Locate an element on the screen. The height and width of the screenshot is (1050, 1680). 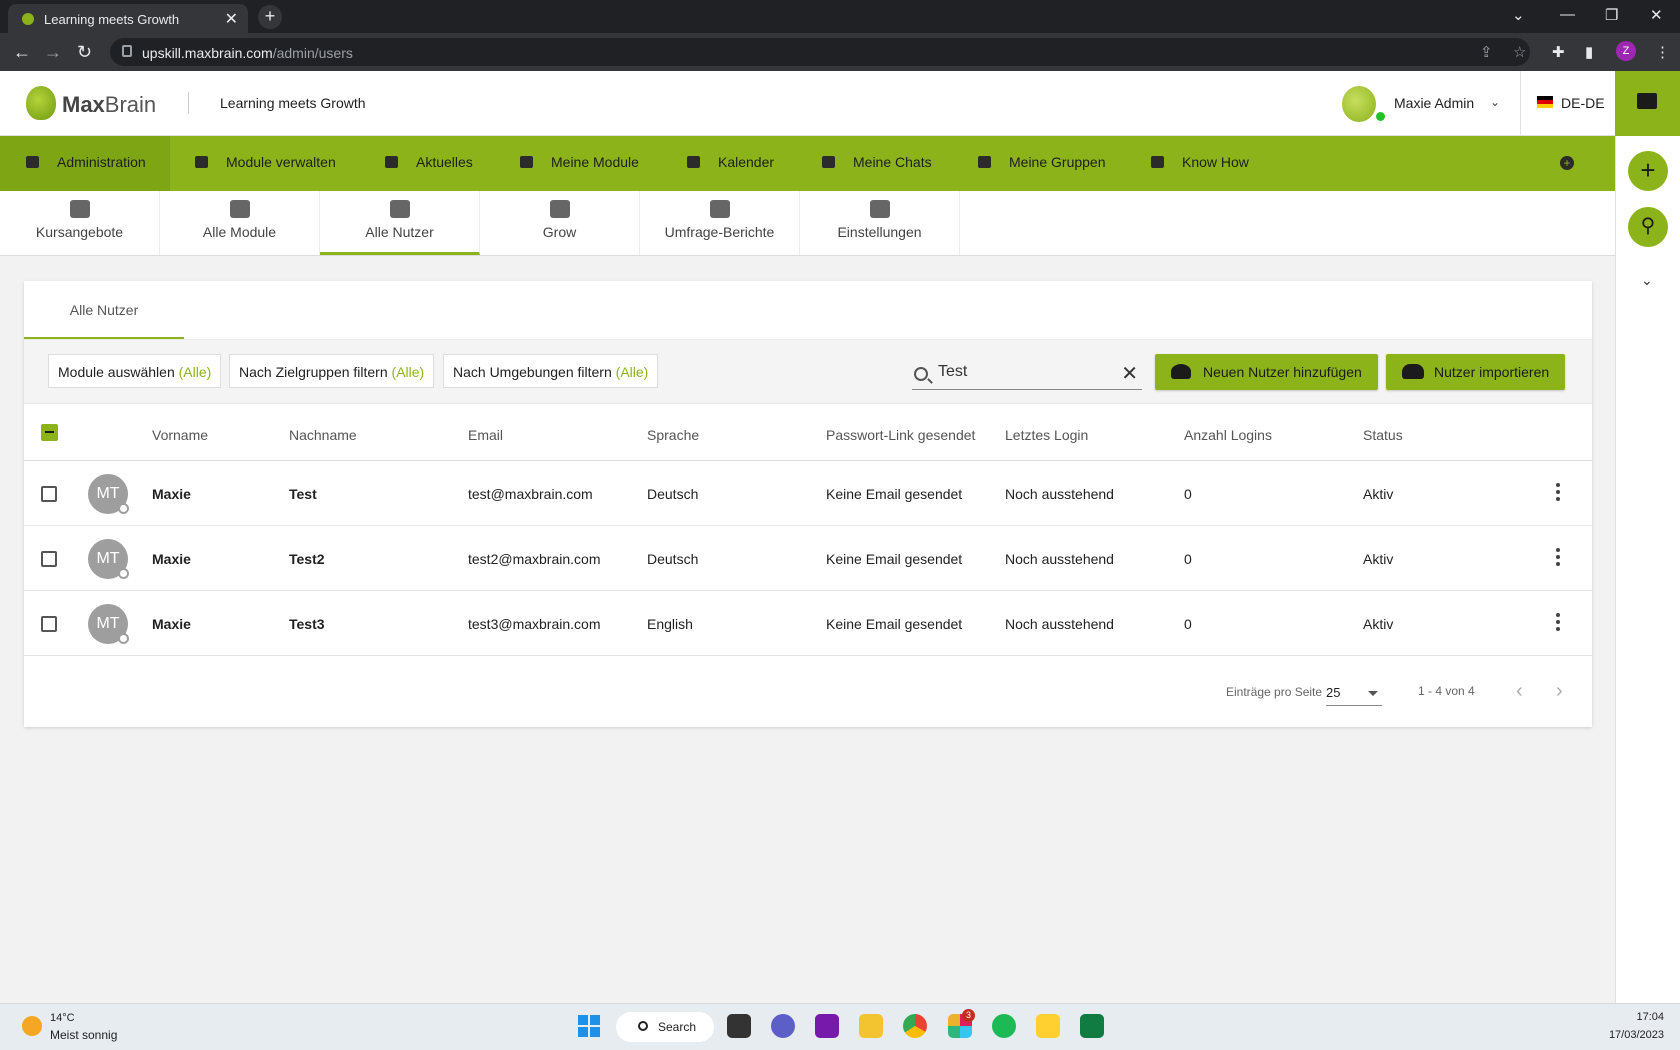
nav-item-meine-gruppen: Meine Gruppen is located at coordinates (1042, 163).